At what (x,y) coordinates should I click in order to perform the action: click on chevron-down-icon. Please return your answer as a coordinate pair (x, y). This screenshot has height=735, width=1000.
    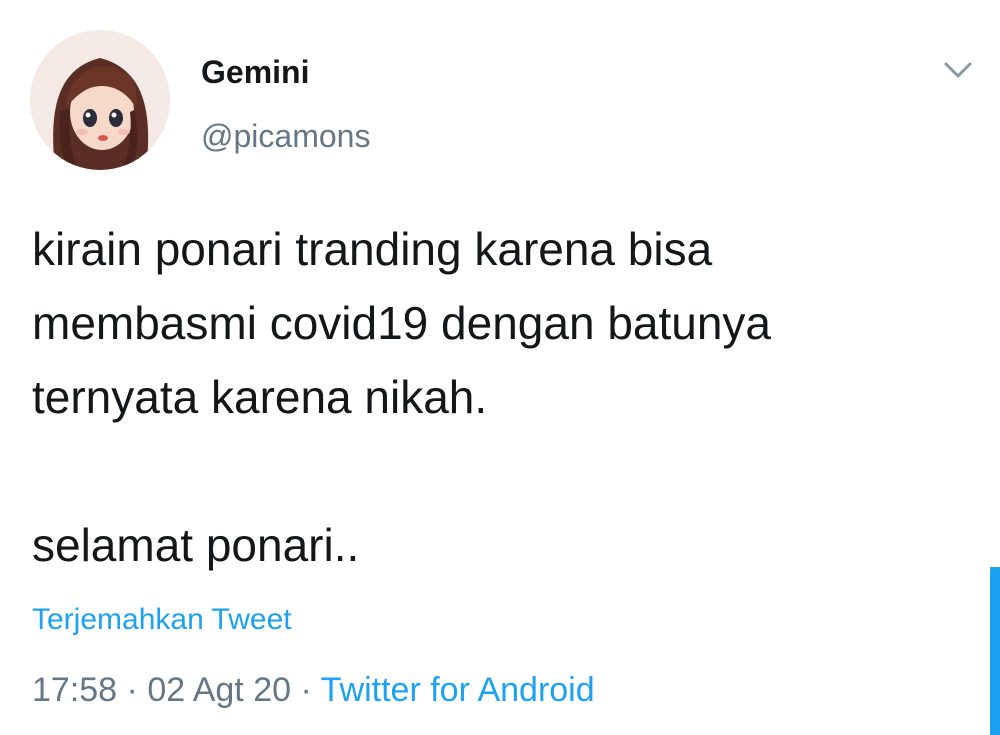
    Looking at the image, I should click on (958, 70).